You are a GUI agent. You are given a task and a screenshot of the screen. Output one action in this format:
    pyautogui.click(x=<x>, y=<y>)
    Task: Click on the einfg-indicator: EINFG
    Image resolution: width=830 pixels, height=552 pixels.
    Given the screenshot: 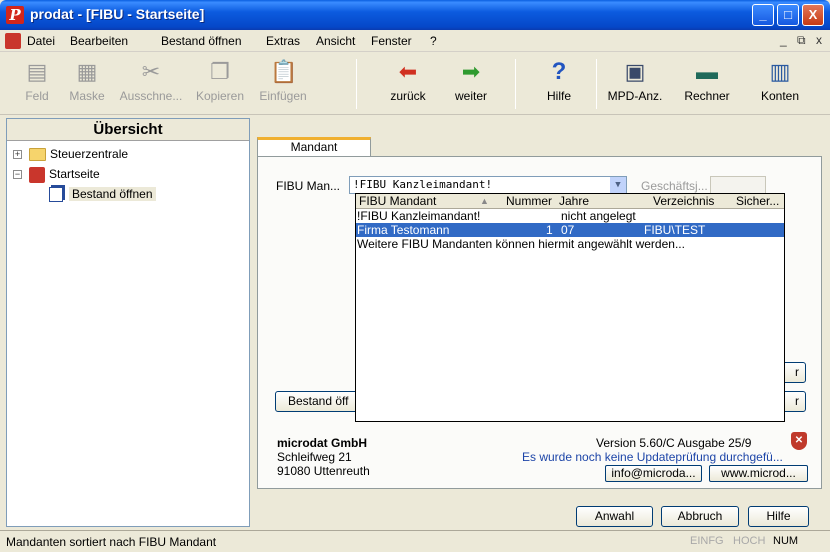 What is the action you would take?
    pyautogui.click(x=707, y=541)
    